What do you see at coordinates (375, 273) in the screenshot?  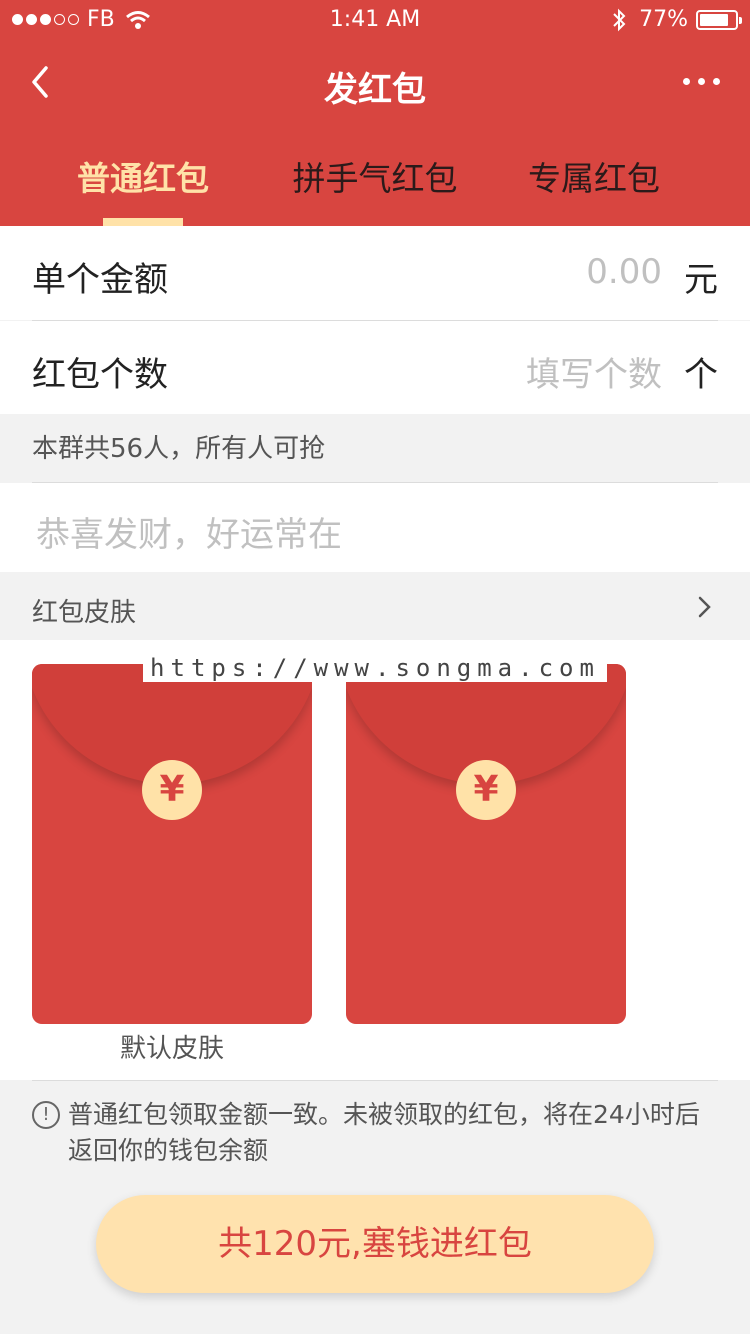 I see `amount-row: 单个金额 0.00 元` at bounding box center [375, 273].